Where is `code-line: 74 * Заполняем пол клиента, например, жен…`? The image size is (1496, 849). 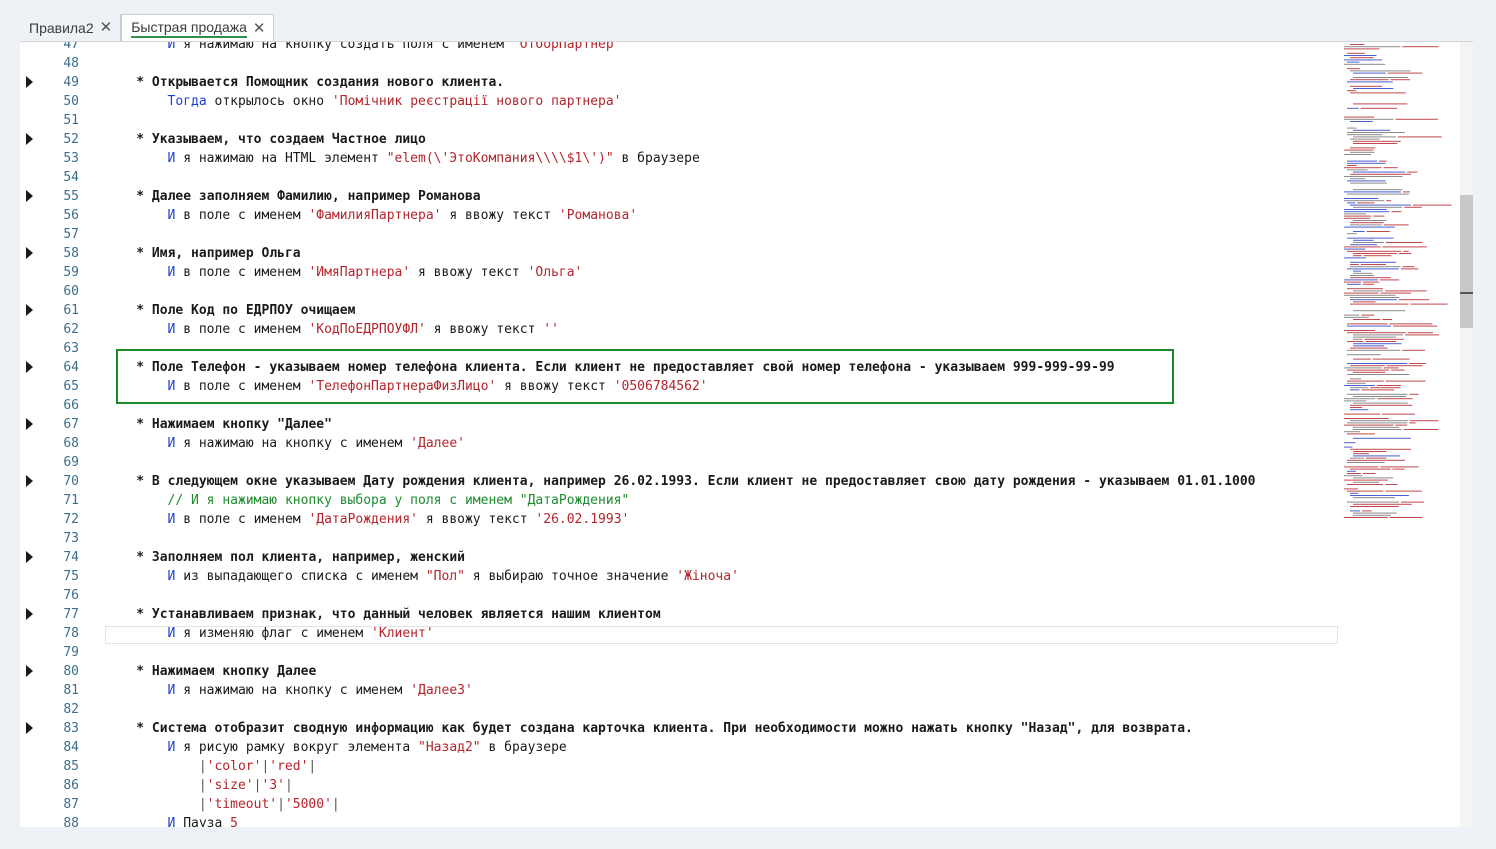
code-line: 74 * Заполняем пол клиента, например, жен… is located at coordinates (746, 557).